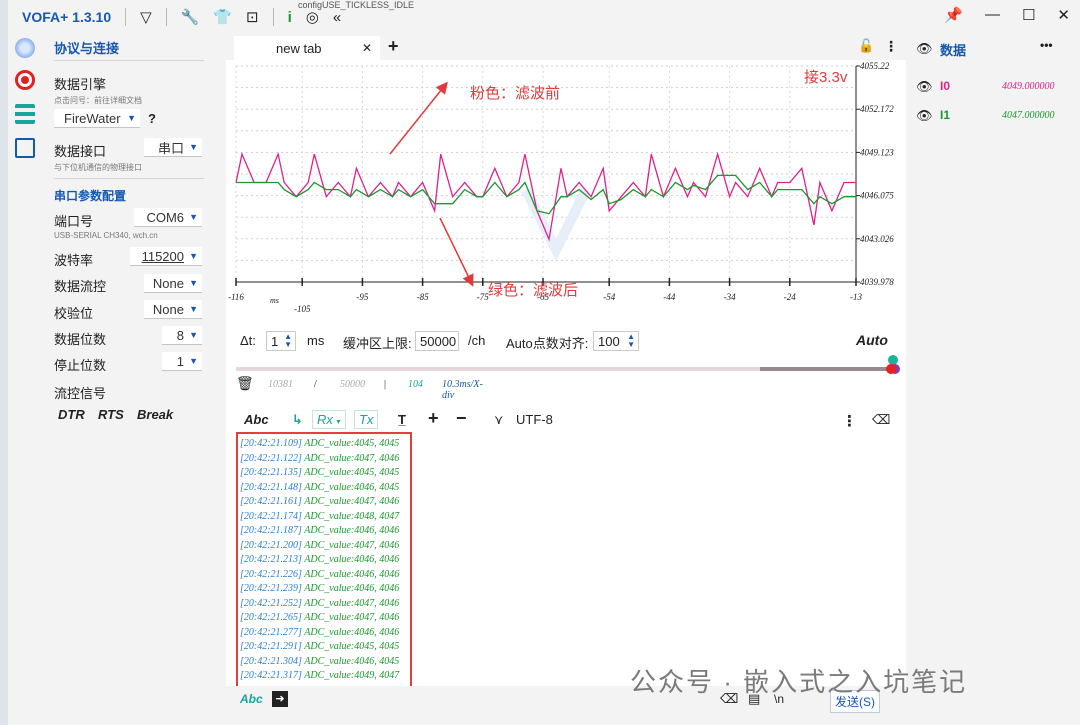 This screenshot has width=1080, height=725. Describe the element at coordinates (1028, 15) in the screenshot. I see `maximize-icon: ☐` at that location.